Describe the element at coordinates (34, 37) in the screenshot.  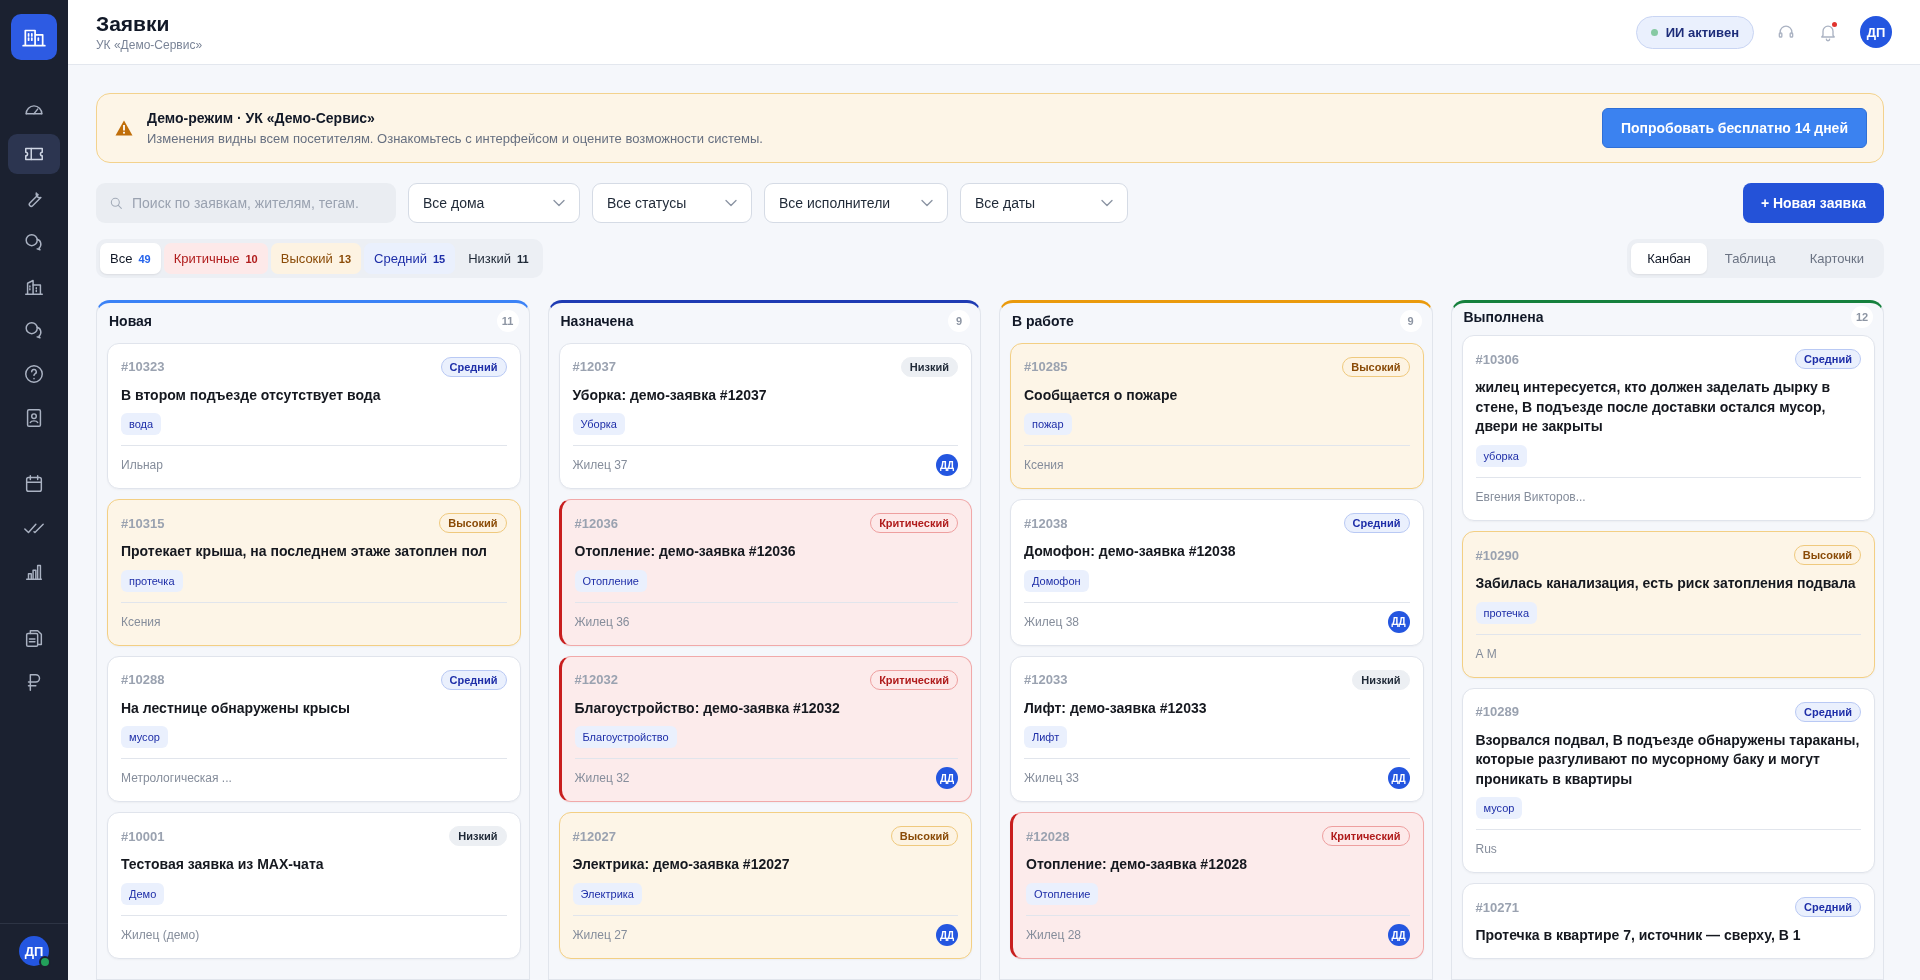
I see `logo-icon` at that location.